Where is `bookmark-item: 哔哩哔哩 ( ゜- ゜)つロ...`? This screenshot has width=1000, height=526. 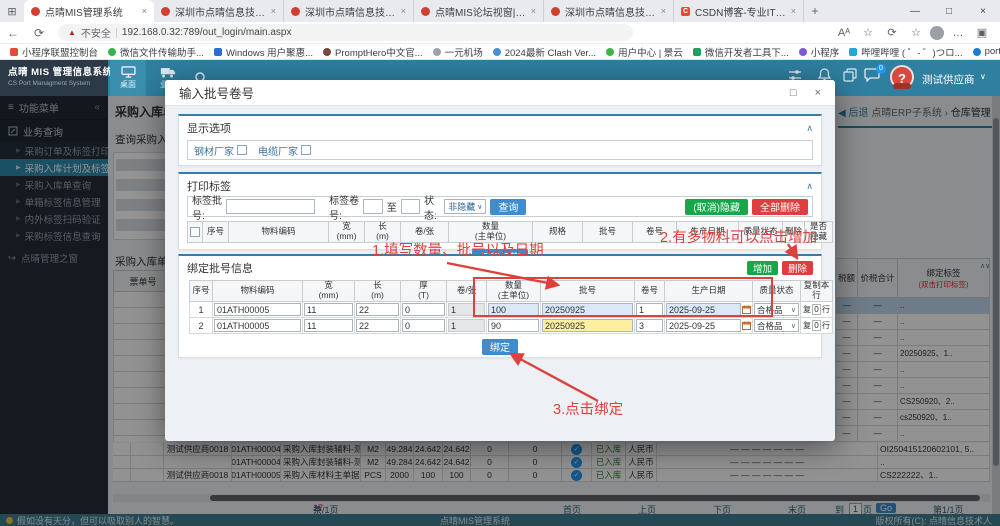
bookmark-item: 哔哩哔哩 ( ゜- ゜)つロ... is located at coordinates (905, 52).